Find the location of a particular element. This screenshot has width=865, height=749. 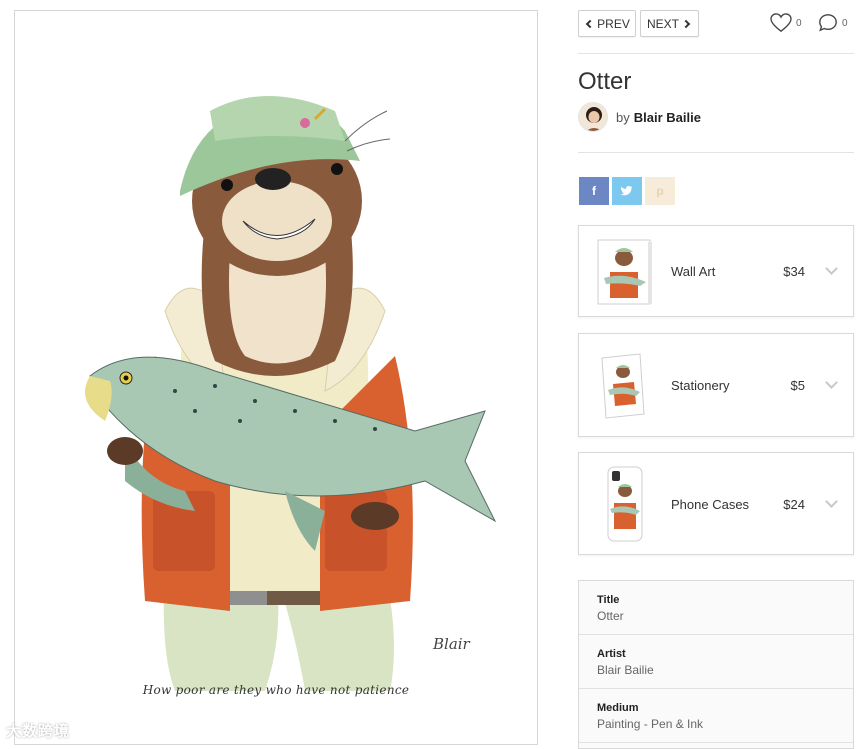

avatar is located at coordinates (593, 117).